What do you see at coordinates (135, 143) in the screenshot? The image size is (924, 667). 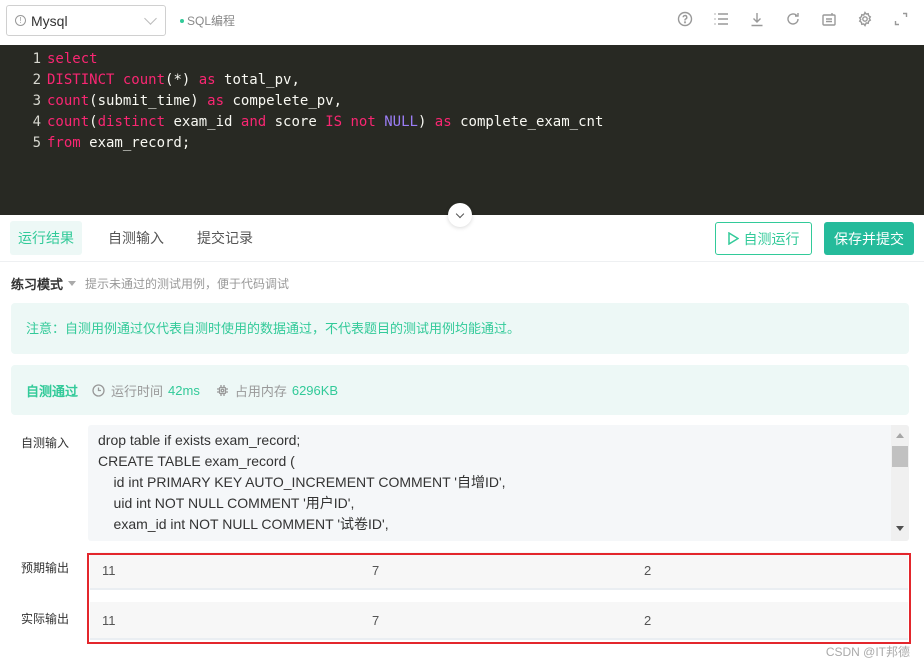 I see `code-token: exam_record;` at bounding box center [135, 143].